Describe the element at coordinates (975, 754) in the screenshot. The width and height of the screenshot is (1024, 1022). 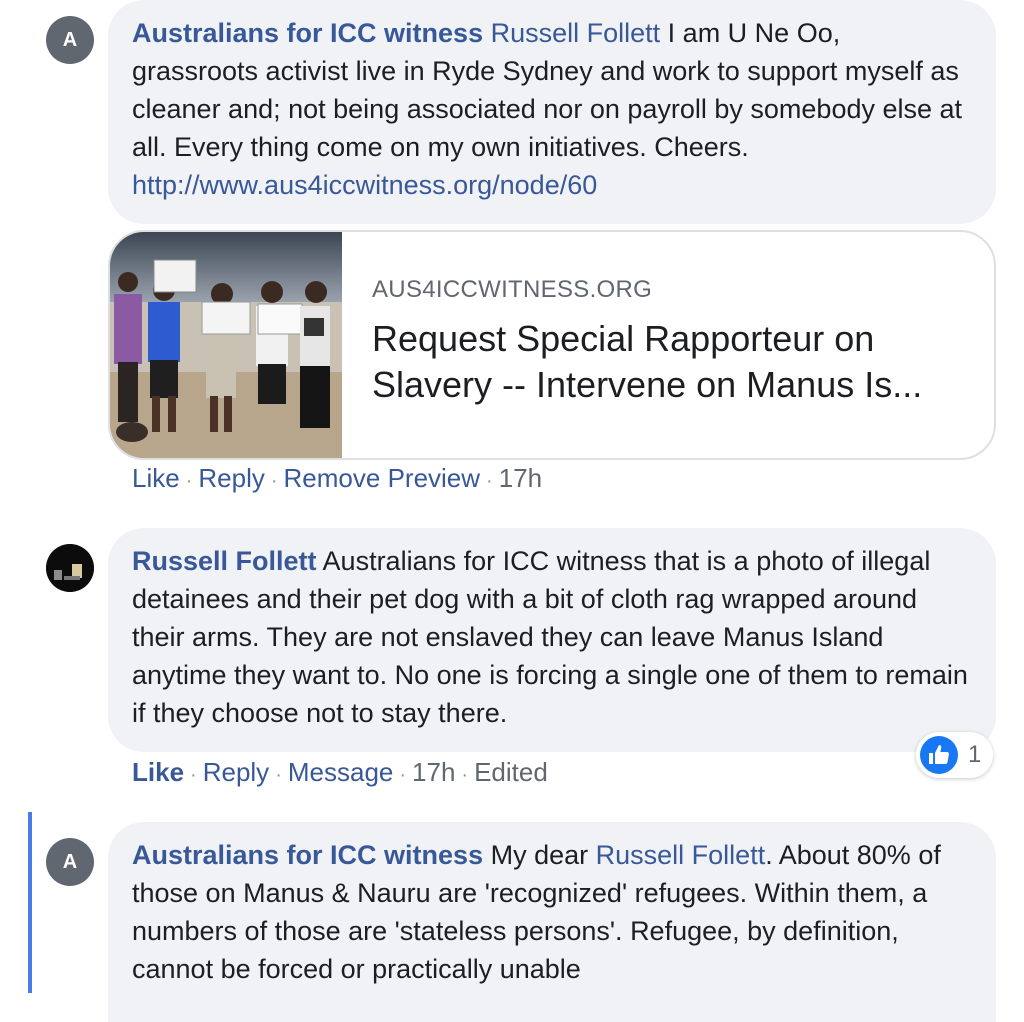
I see `reaction-count: 1` at that location.